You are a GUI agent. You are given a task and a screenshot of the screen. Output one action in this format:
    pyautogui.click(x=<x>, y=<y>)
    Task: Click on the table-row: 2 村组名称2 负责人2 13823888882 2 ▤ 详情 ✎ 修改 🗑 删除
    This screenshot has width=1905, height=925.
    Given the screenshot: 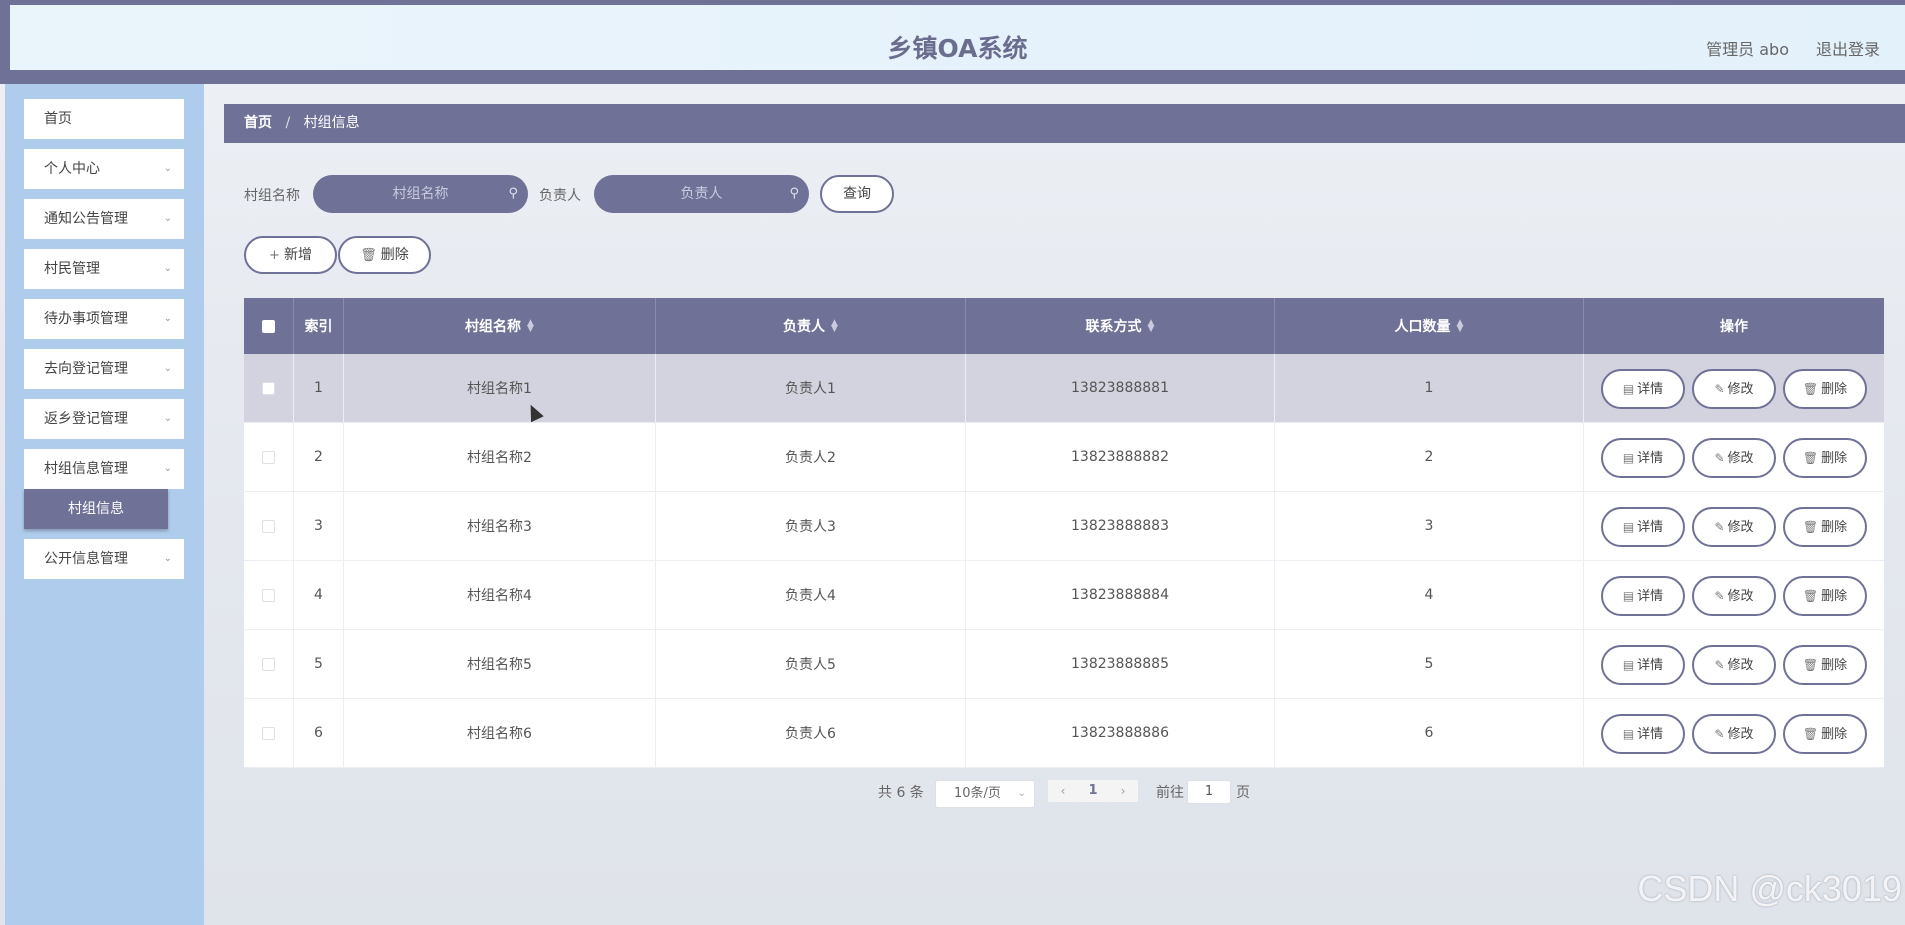 What is the action you would take?
    pyautogui.click(x=1064, y=457)
    